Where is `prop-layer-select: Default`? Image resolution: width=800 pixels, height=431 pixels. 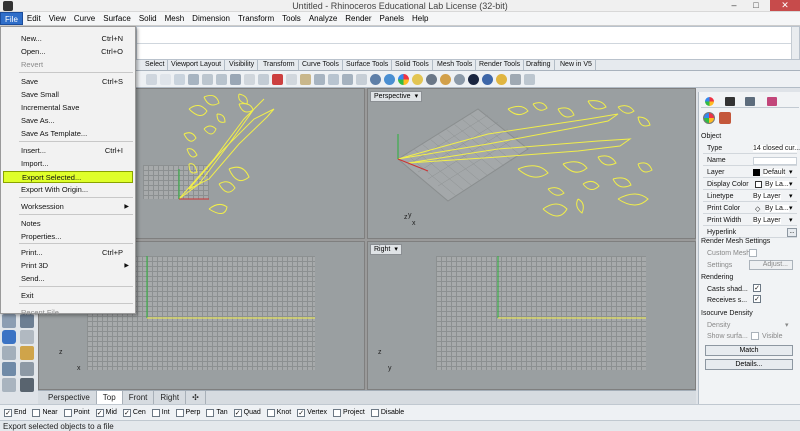 prop-layer-select: Default is located at coordinates (774, 172).